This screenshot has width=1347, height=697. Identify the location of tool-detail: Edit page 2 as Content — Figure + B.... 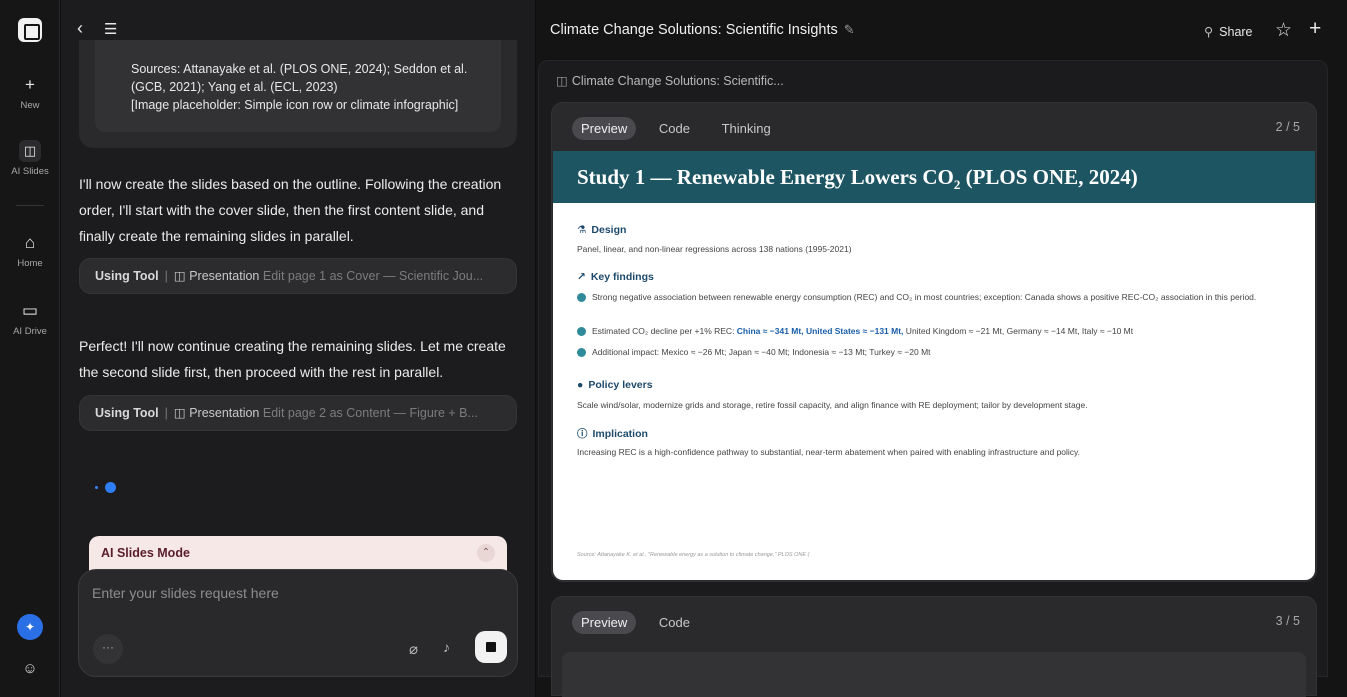
(370, 413).